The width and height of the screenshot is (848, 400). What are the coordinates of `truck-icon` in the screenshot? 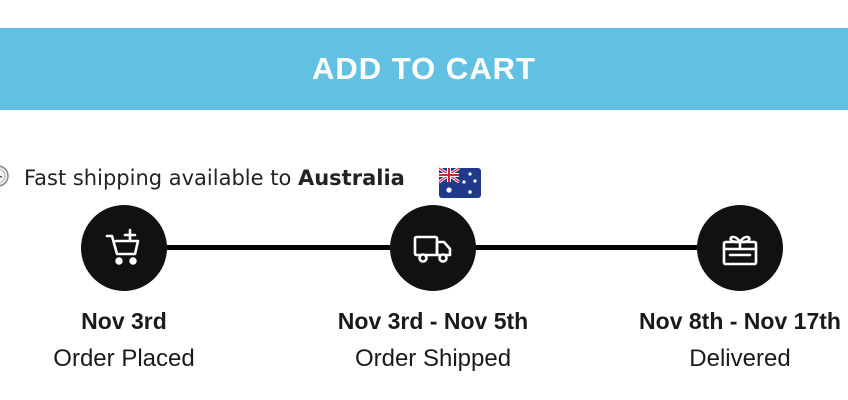 It's located at (432, 249).